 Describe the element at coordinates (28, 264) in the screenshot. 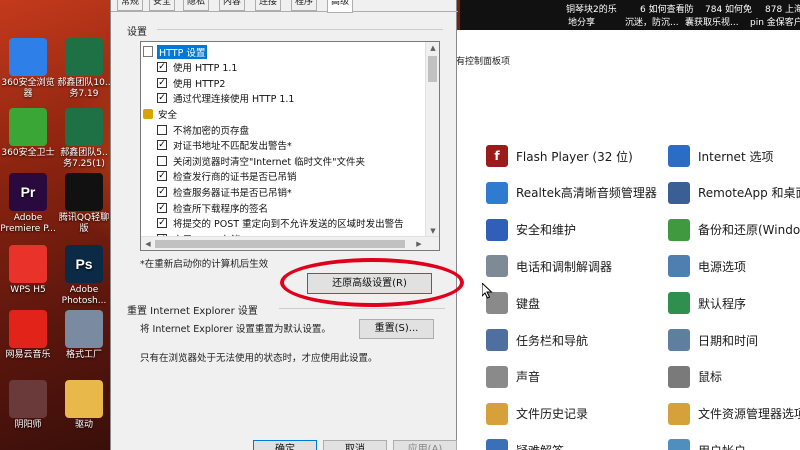

I see `wps-h5-icon` at that location.